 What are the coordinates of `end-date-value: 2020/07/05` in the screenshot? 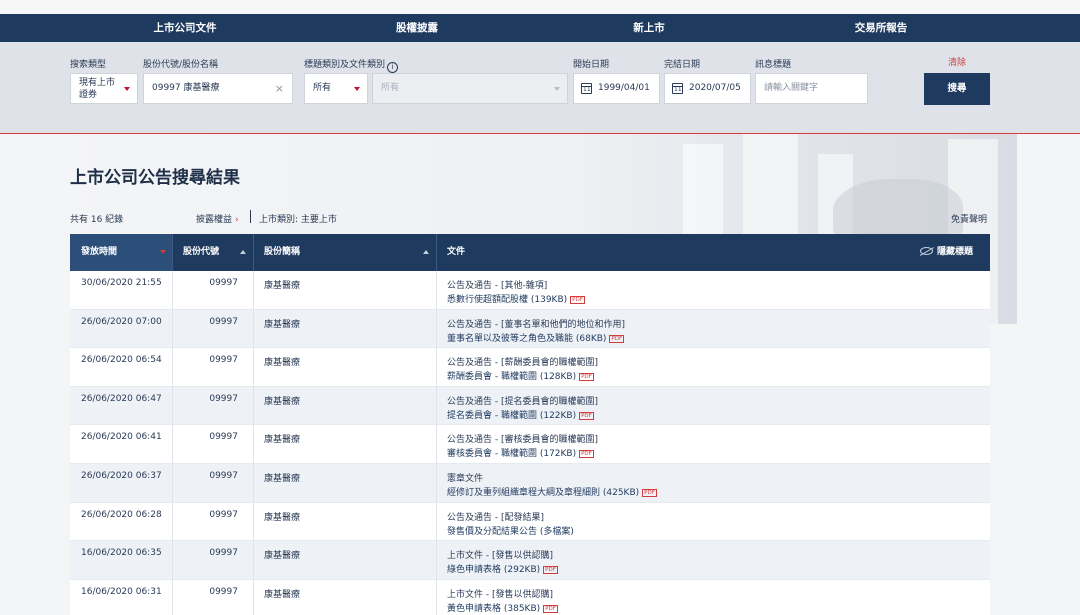 It's located at (715, 88).